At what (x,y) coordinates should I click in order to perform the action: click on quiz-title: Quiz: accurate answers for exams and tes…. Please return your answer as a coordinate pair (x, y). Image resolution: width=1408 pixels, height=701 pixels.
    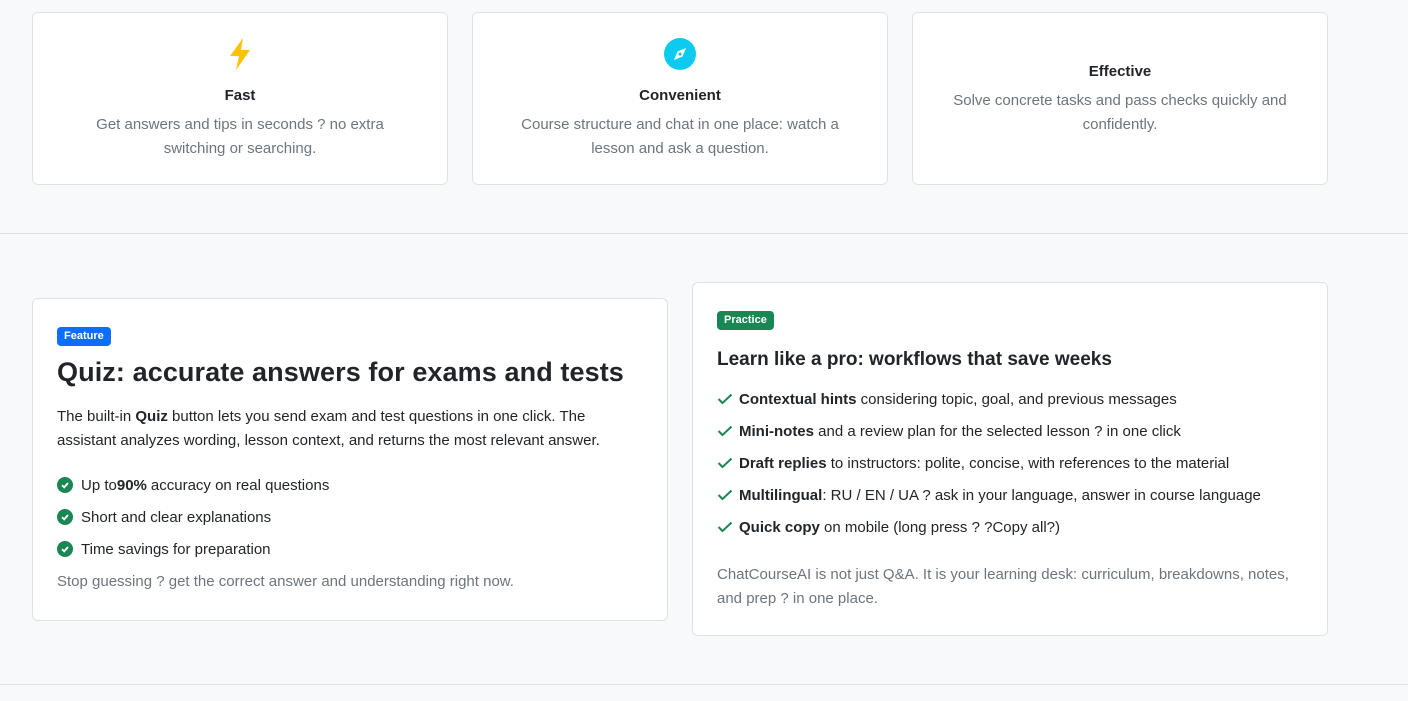
    Looking at the image, I should click on (340, 372).